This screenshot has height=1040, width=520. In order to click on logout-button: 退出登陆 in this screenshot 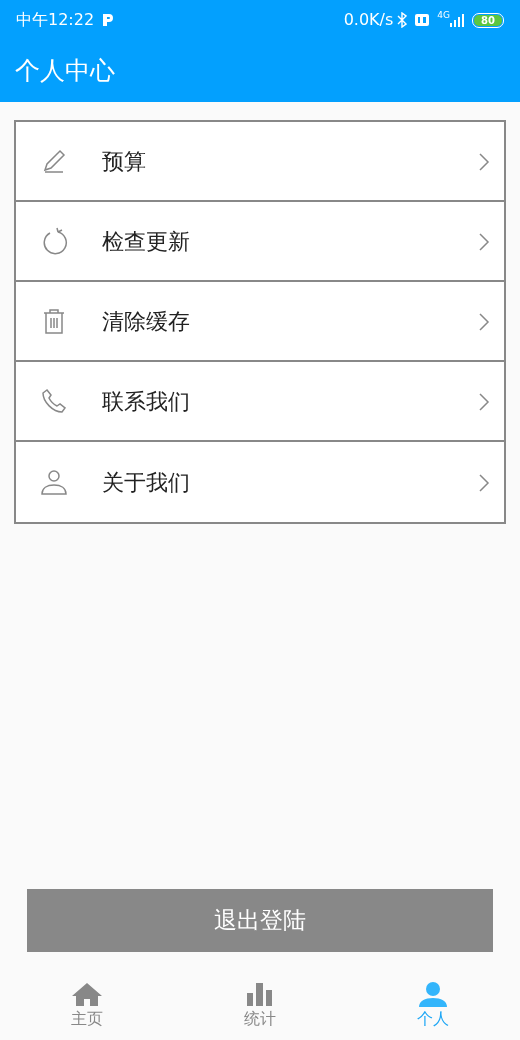, I will do `click(260, 920)`.